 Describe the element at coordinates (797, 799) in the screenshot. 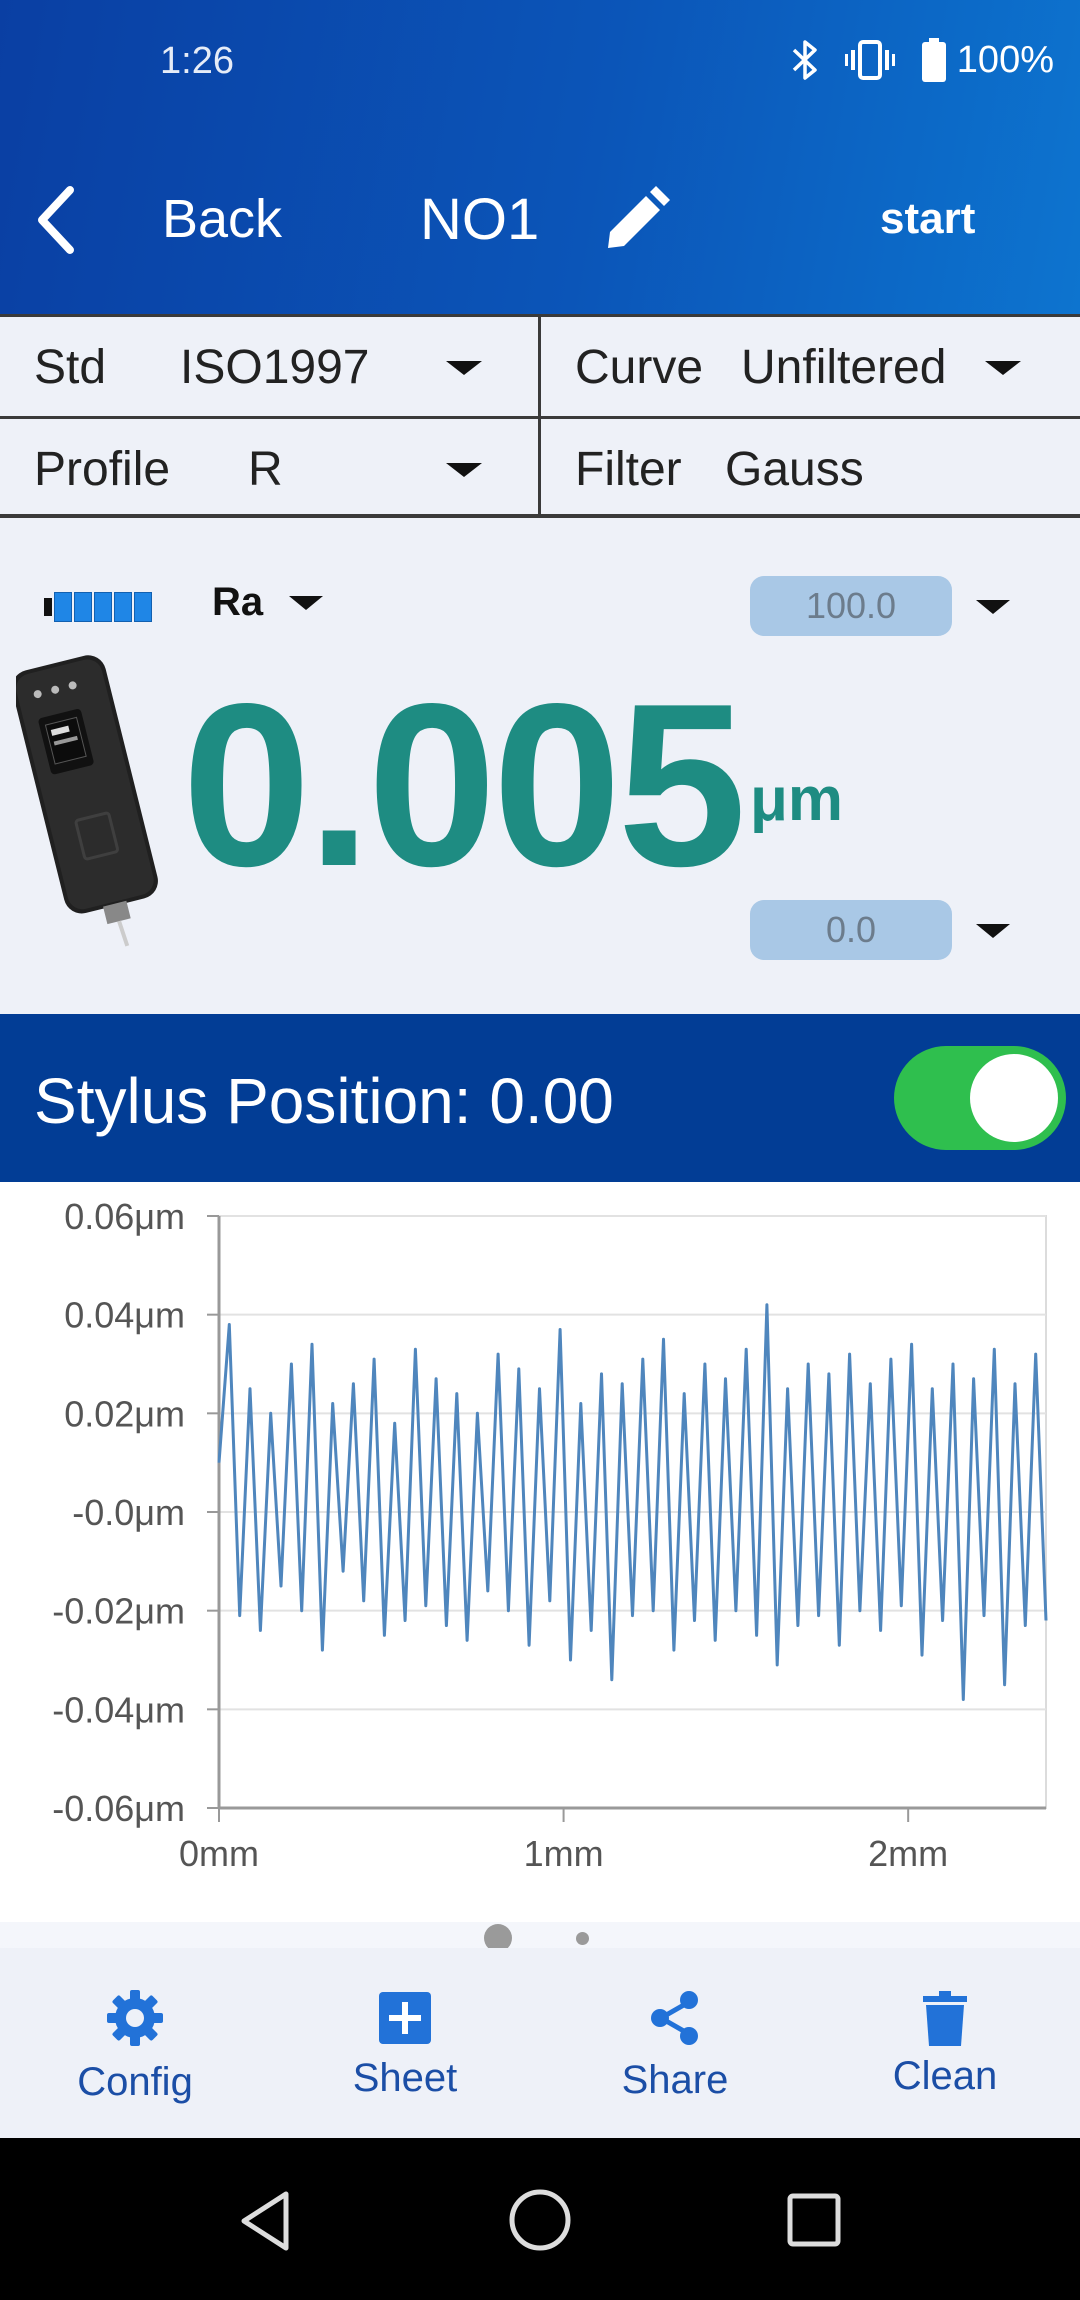

I see `measurement-unit: μm` at that location.